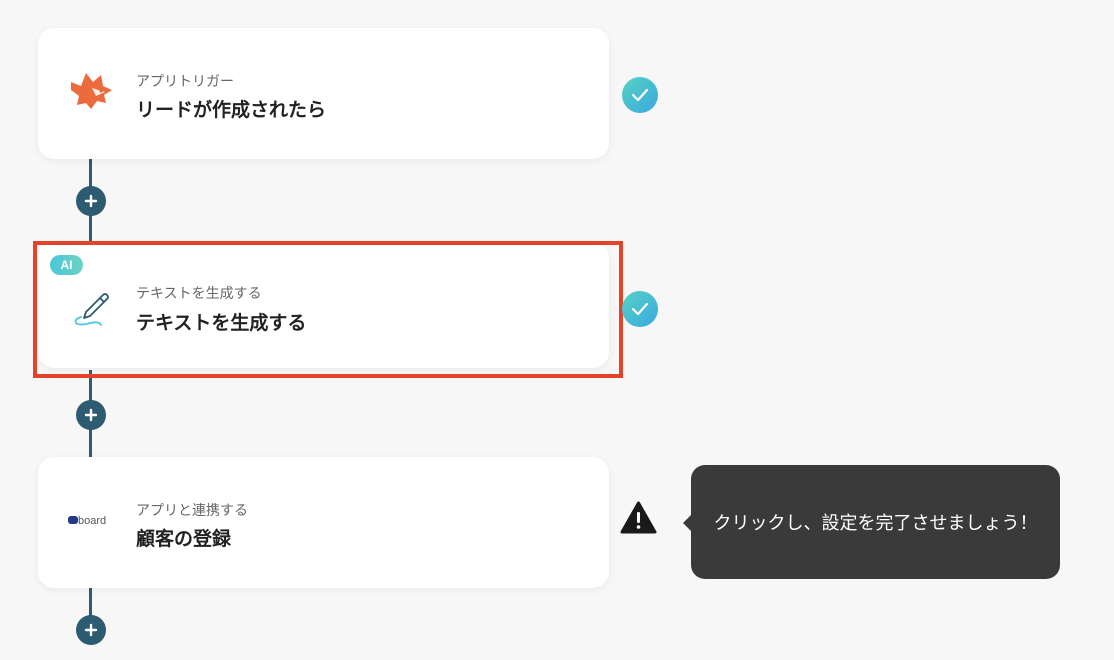 Image resolution: width=1114 pixels, height=660 pixels. I want to click on step-card-app-action: board アプリと連携する 顧客の登録, so click(323, 522).